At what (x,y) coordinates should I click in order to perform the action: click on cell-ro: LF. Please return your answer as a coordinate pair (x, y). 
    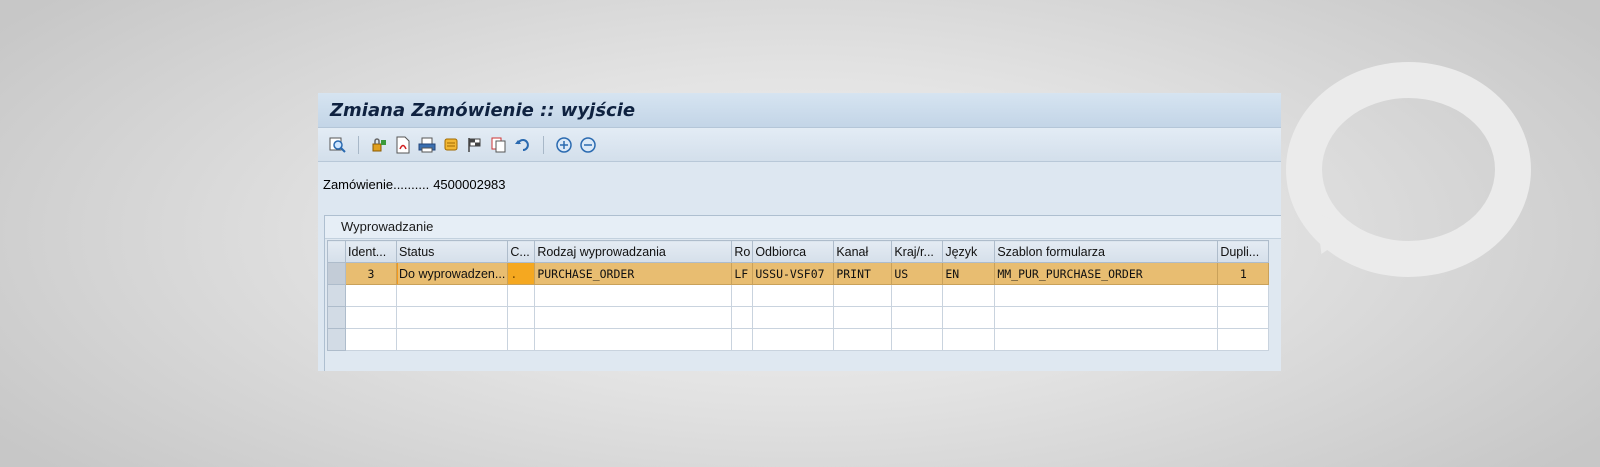
    Looking at the image, I should click on (742, 273).